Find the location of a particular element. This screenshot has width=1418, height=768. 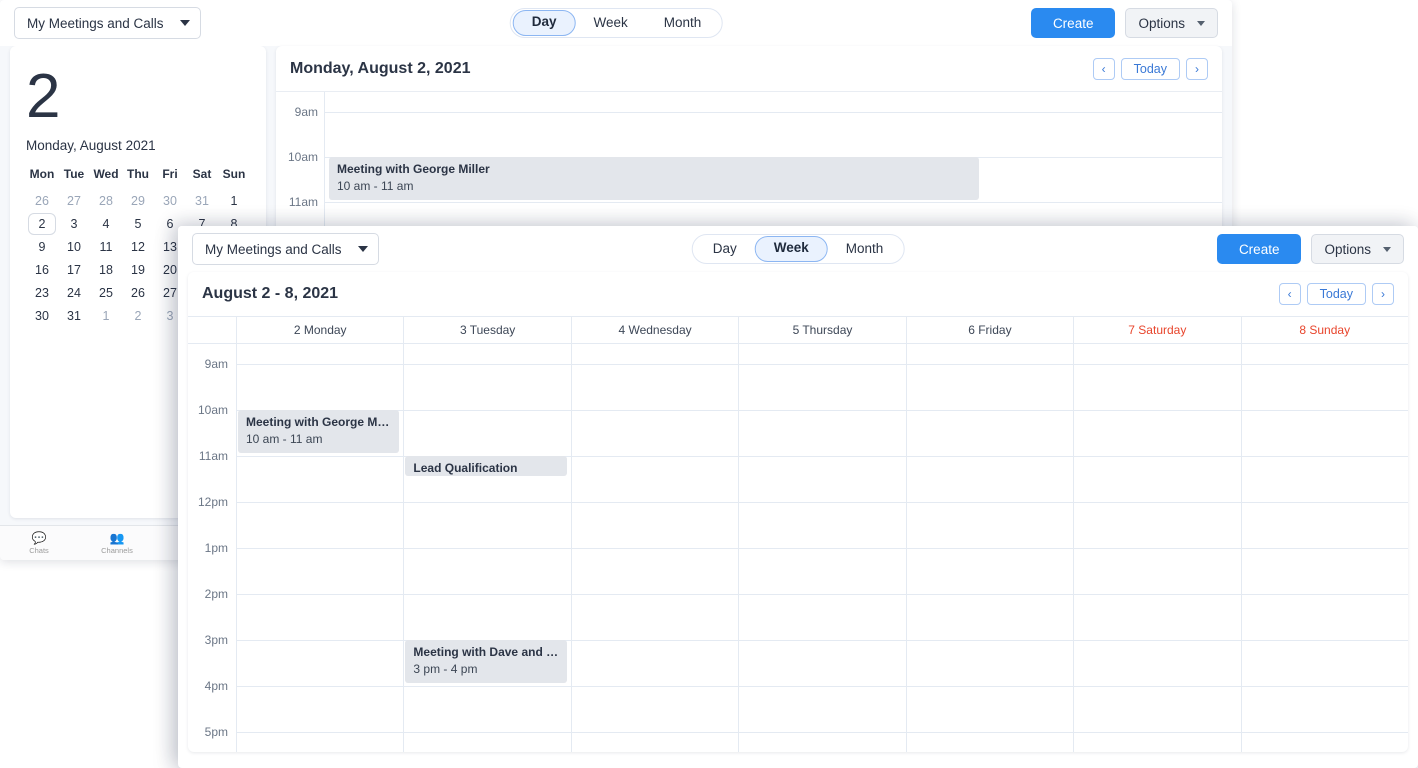

calendar-event: Lead Qualification is located at coordinates (486, 466).